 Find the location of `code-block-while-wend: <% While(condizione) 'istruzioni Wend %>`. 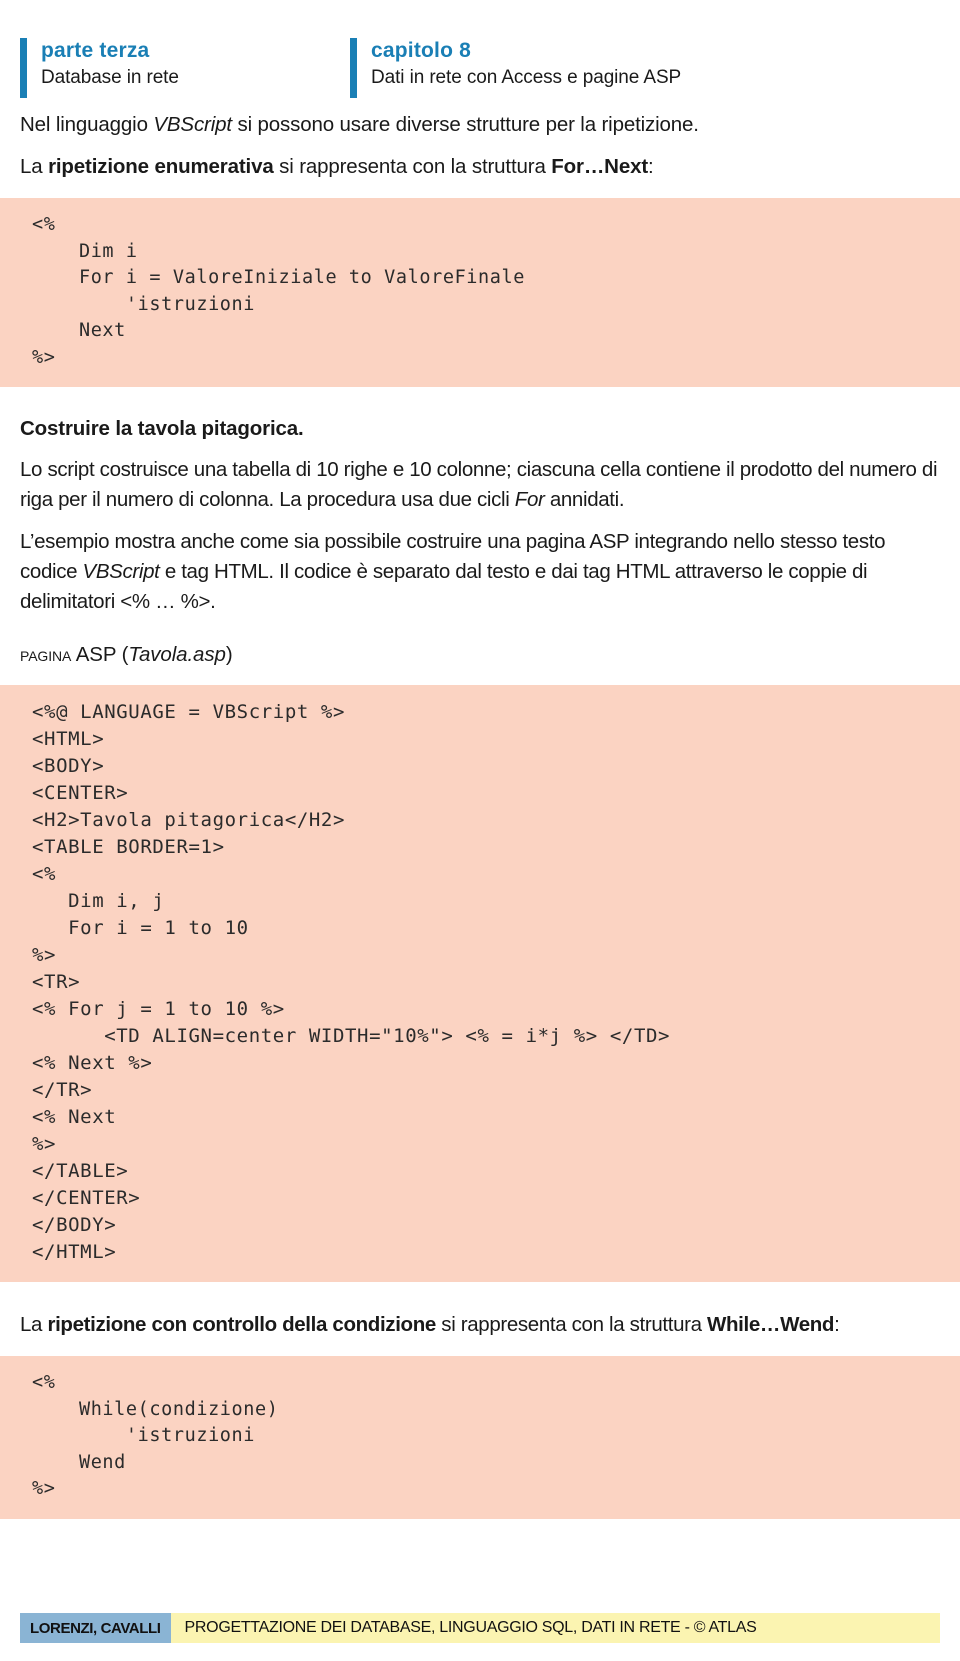

code-block-while-wend: <% While(condizione) 'istruzioni Wend %> is located at coordinates (480, 1437).